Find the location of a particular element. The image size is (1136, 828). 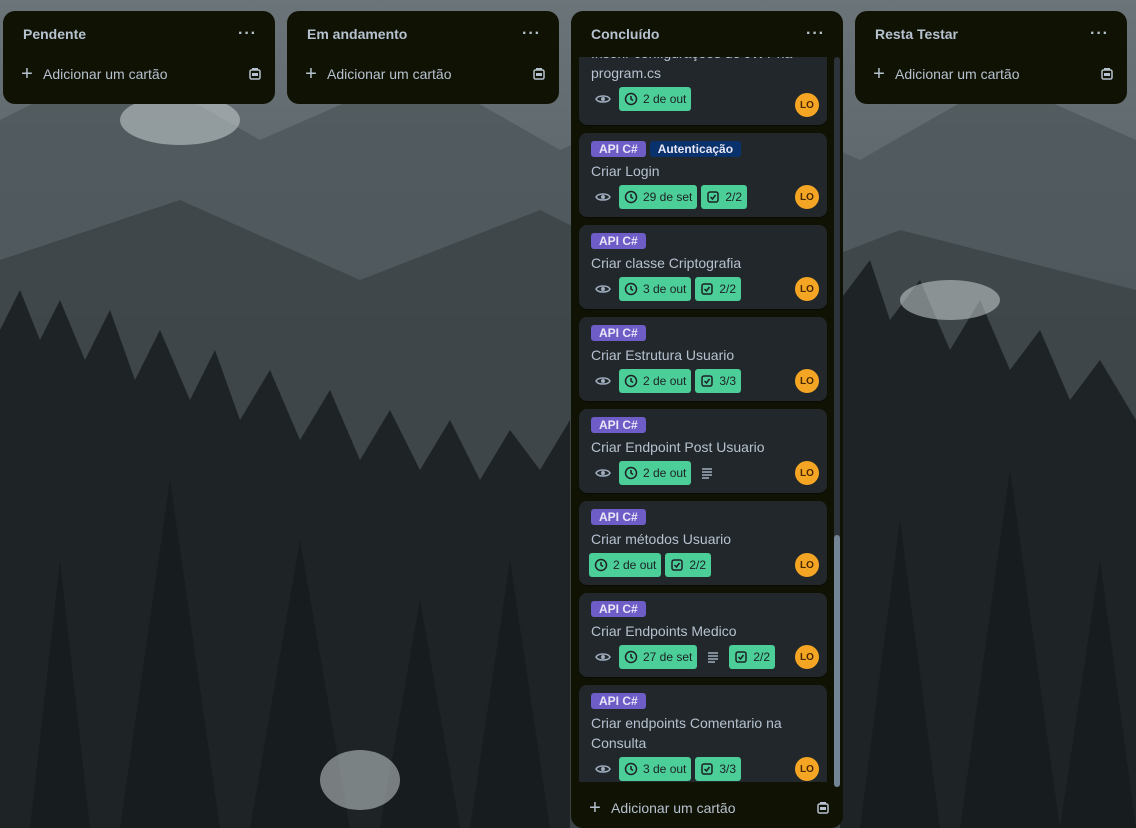

card-title: Criar Login is located at coordinates (625, 171).